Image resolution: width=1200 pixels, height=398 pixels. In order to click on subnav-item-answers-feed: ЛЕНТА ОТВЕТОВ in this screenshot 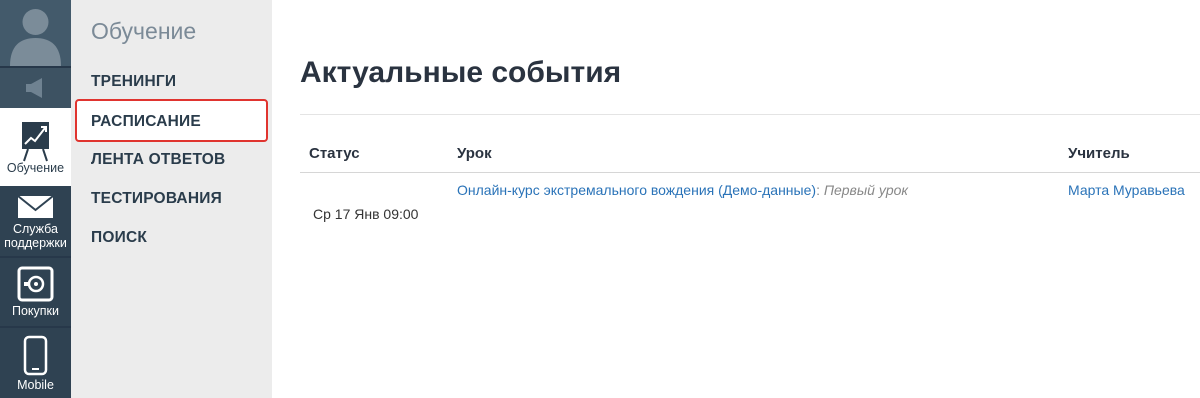, I will do `click(158, 160)`.